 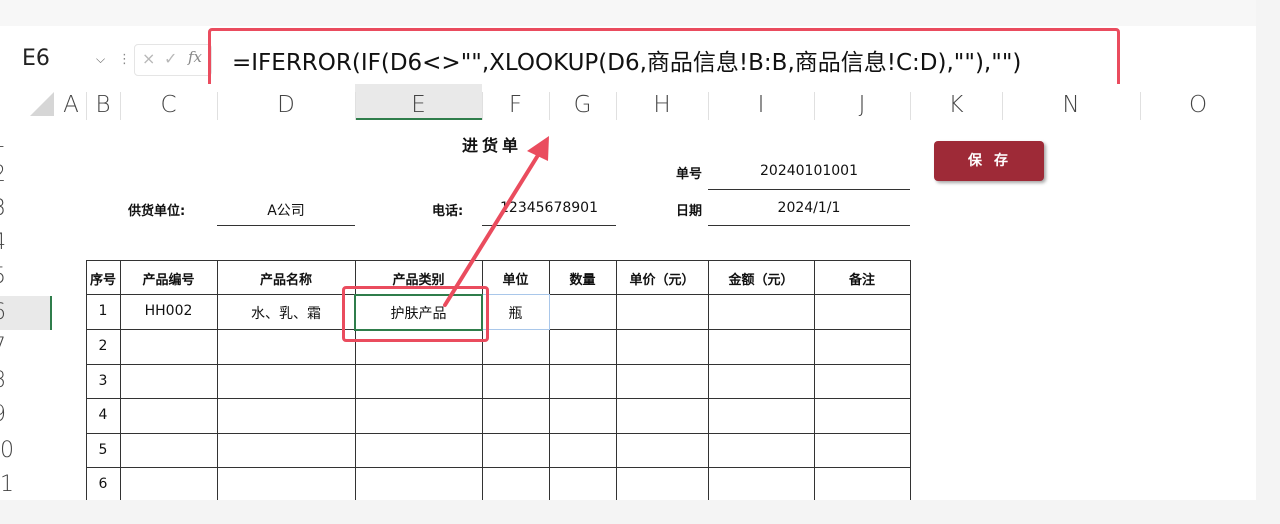 What do you see at coordinates (286, 210) in the screenshot?
I see `supplier-value: A公司` at bounding box center [286, 210].